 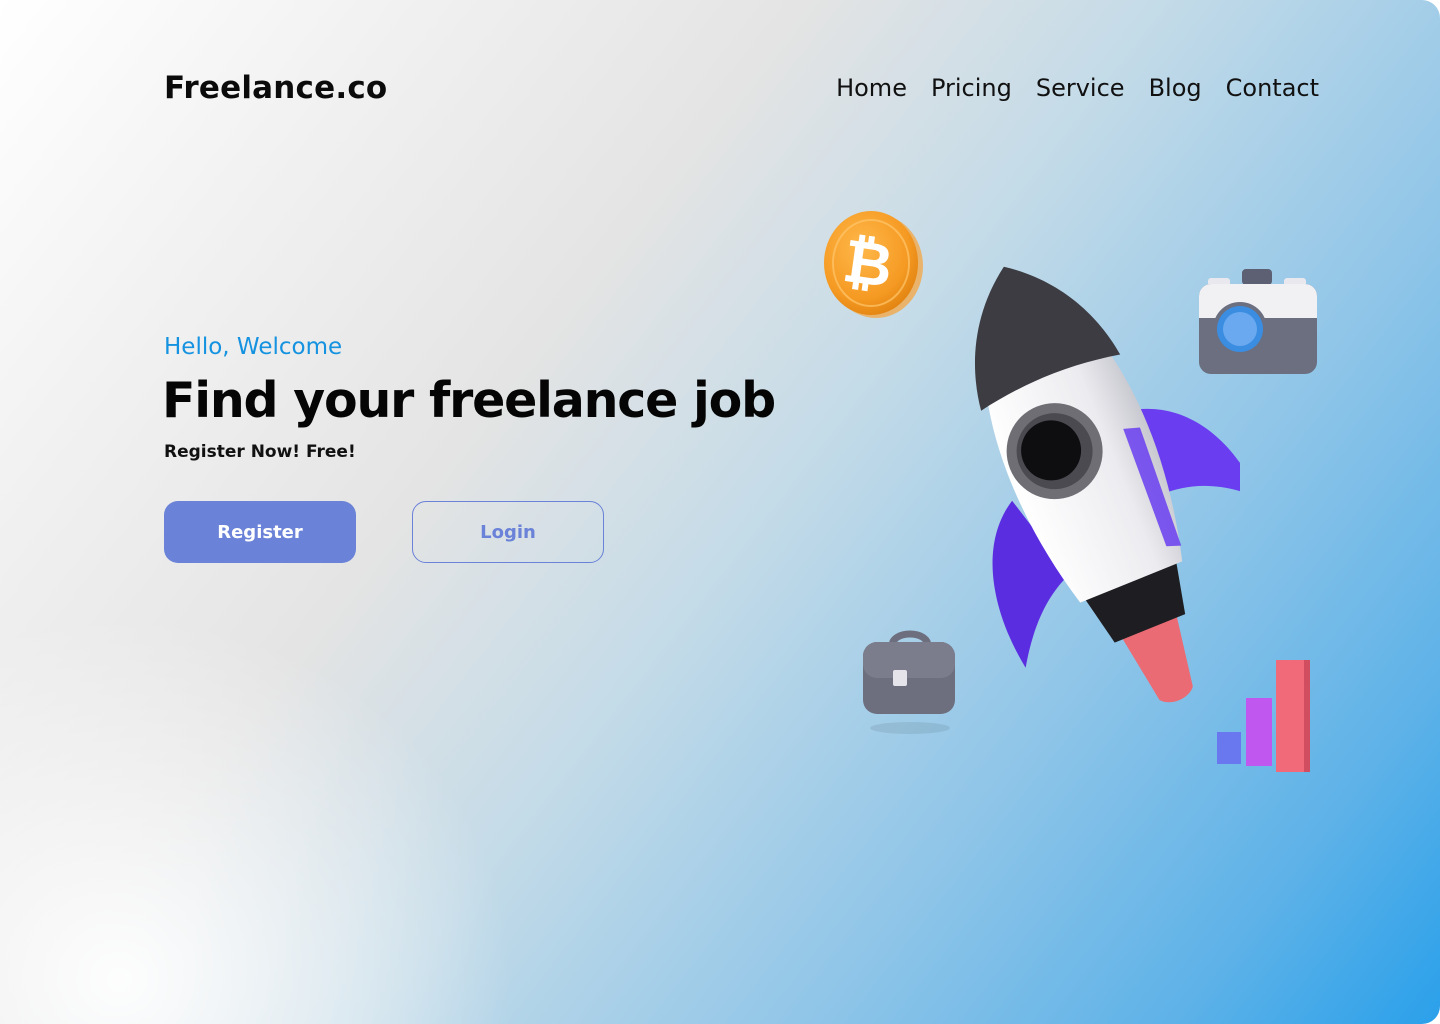 What do you see at coordinates (1263, 716) in the screenshot?
I see `bar-chart-icon` at bounding box center [1263, 716].